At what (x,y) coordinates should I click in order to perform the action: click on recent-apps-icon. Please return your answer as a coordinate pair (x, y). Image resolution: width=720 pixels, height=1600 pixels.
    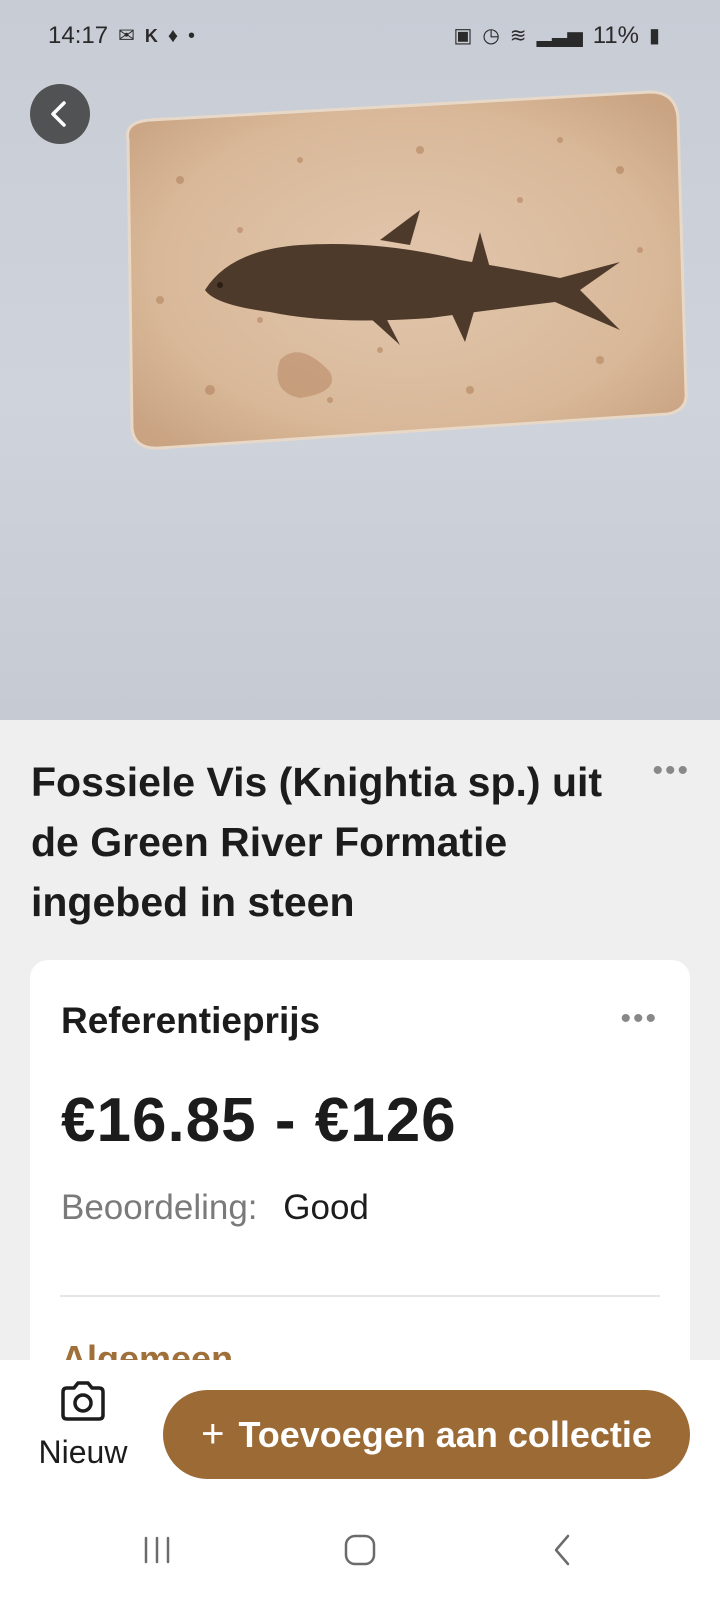
    Looking at the image, I should click on (157, 1550).